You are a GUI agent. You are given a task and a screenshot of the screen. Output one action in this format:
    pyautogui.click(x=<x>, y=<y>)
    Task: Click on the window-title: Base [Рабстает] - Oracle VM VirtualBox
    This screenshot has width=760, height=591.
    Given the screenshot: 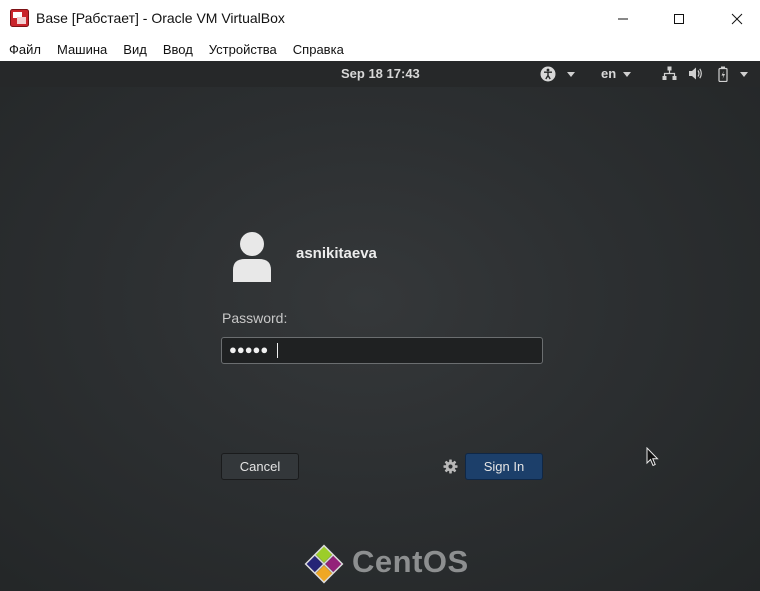 What is the action you would take?
    pyautogui.click(x=160, y=18)
    